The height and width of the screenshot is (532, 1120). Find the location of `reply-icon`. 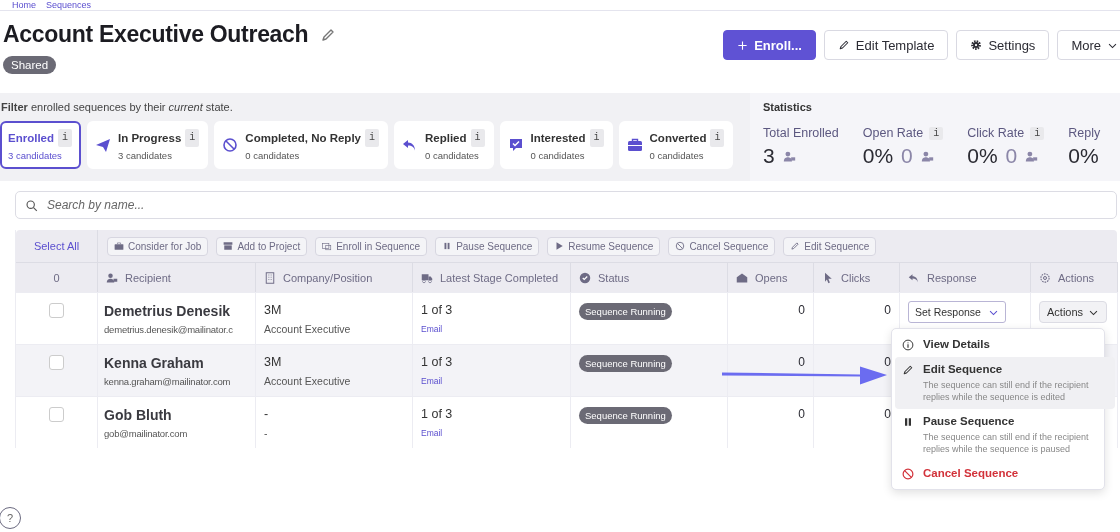

reply-icon is located at coordinates (914, 277).